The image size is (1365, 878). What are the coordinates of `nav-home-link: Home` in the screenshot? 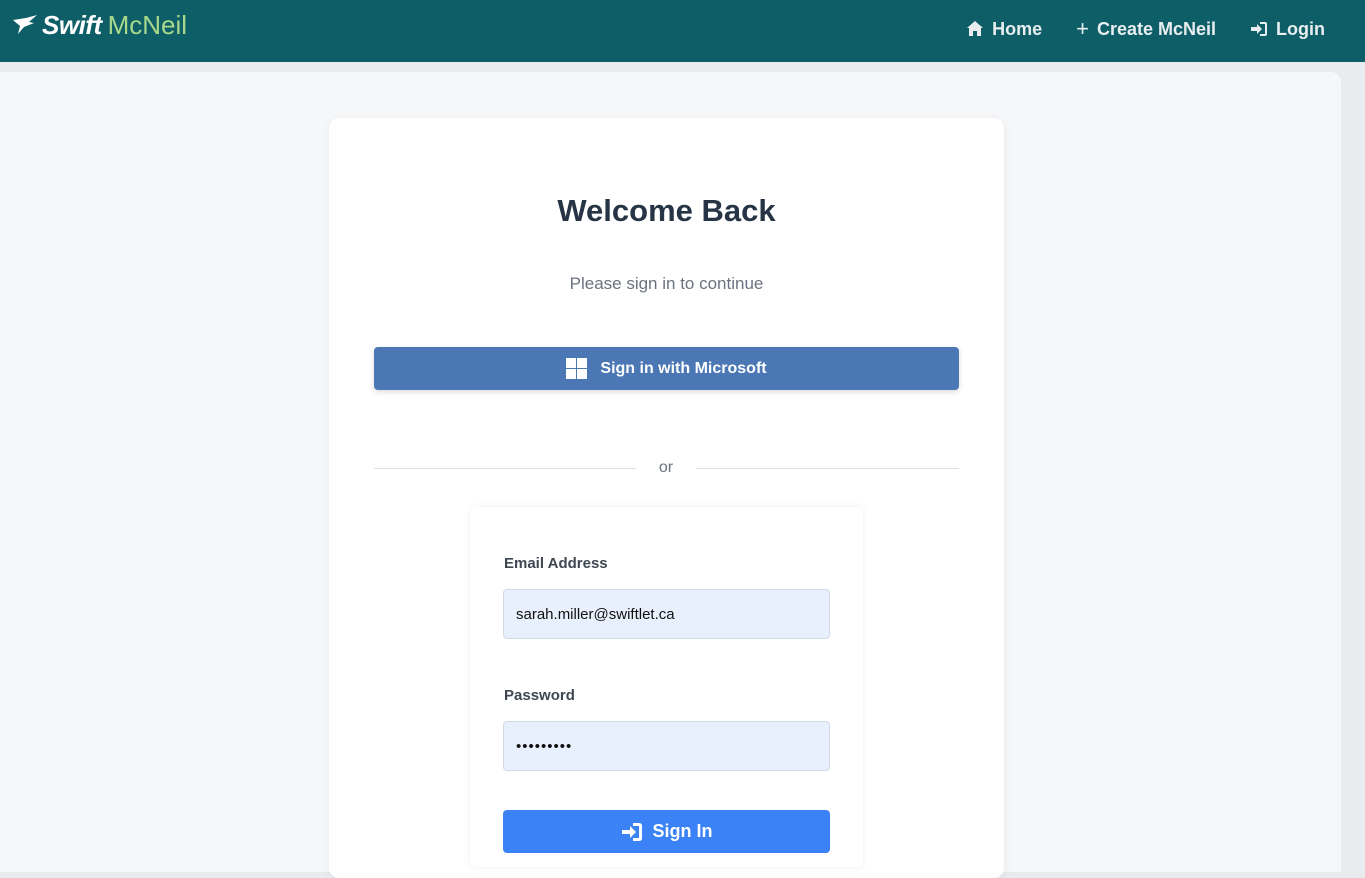 It's located at (1004, 29).